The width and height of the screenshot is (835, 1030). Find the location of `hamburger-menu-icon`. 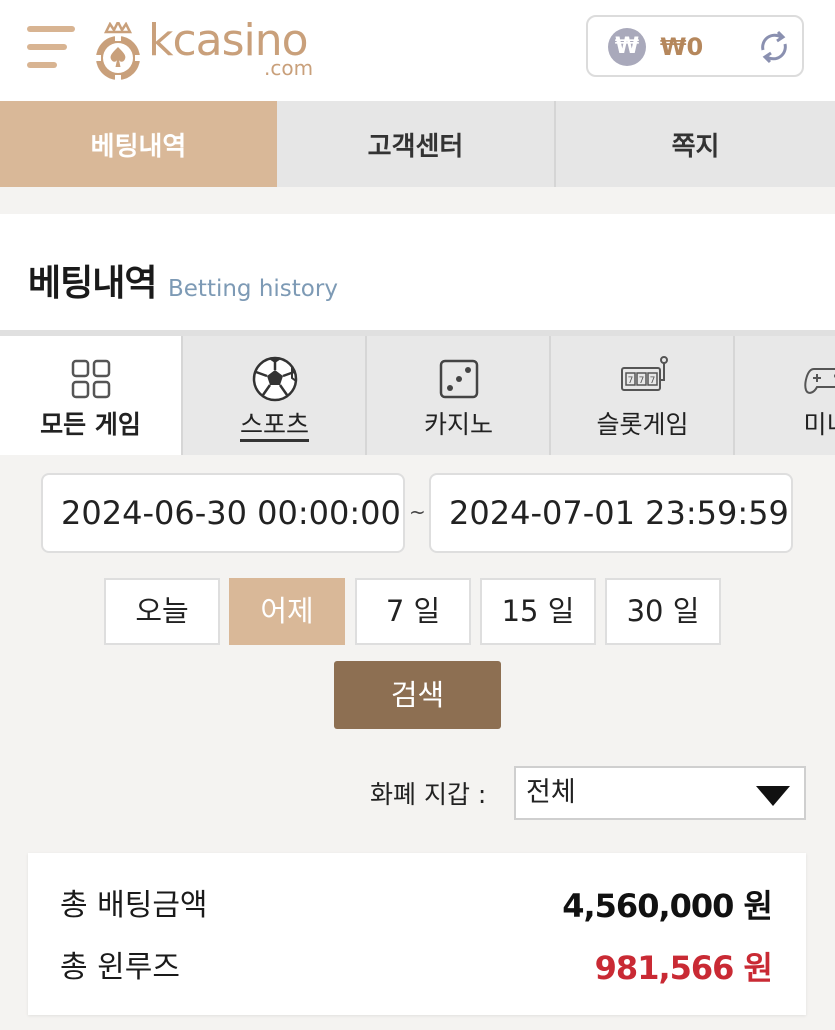

hamburger-menu-icon is located at coordinates (51, 48).